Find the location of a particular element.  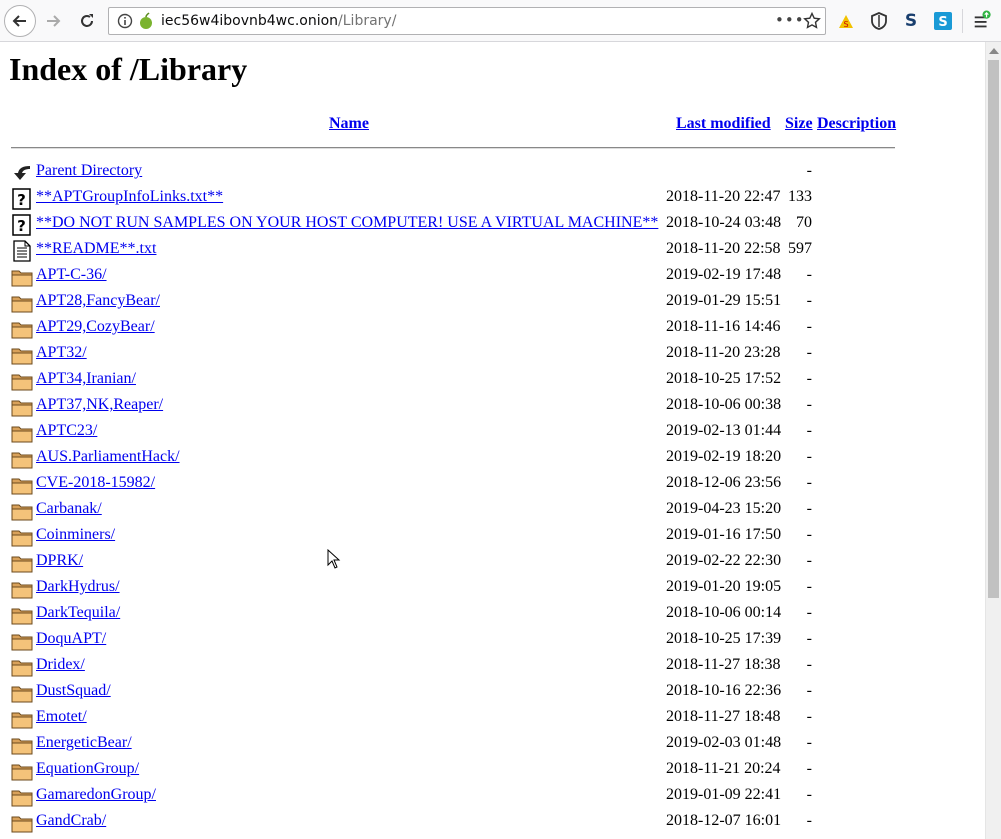

entry-link: **README**.txt is located at coordinates (96, 249).